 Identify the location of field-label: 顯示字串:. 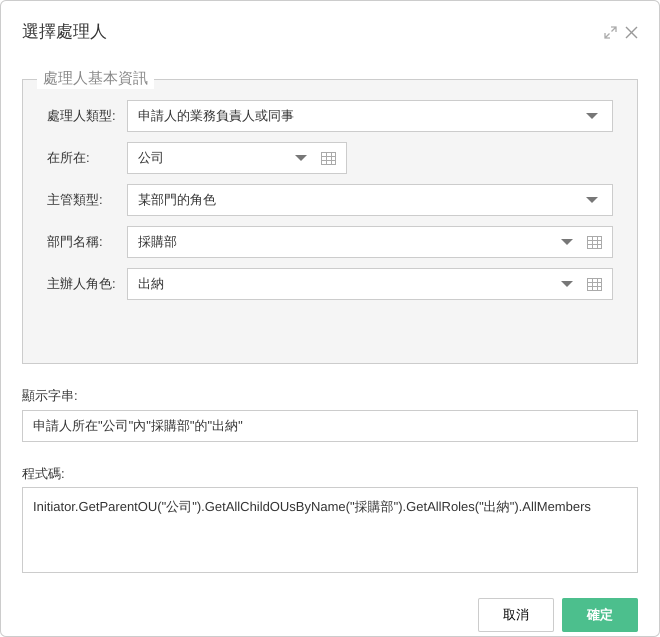
(50, 396).